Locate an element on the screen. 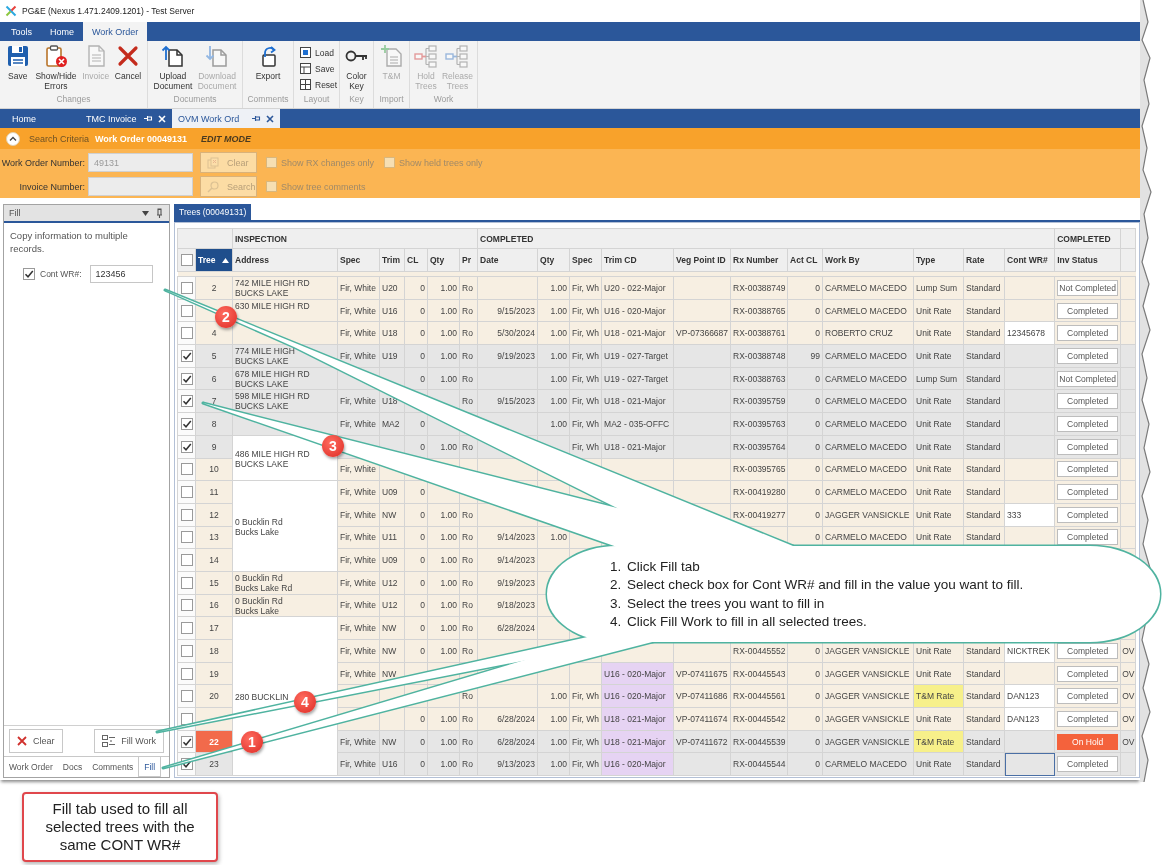 The image size is (1162, 865). column-header: Trim CD is located at coordinates (637, 260).